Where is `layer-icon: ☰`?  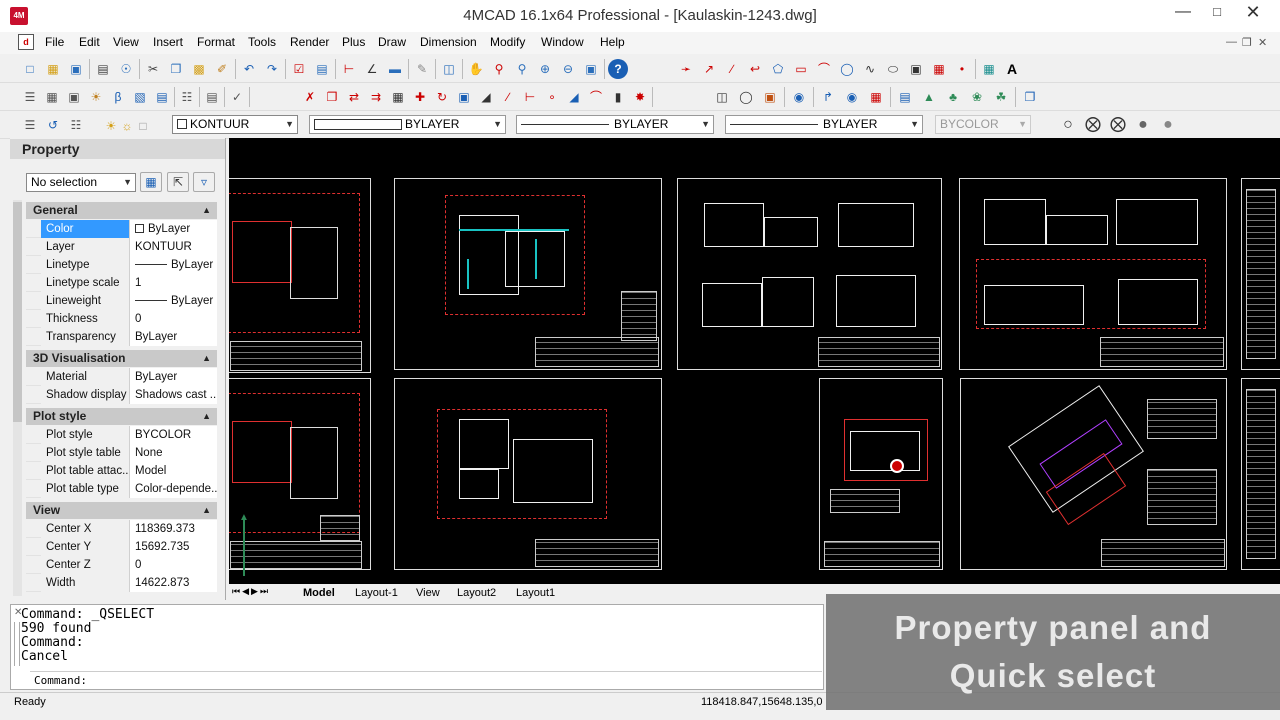
layer-icon: ☰ is located at coordinates (30, 125).